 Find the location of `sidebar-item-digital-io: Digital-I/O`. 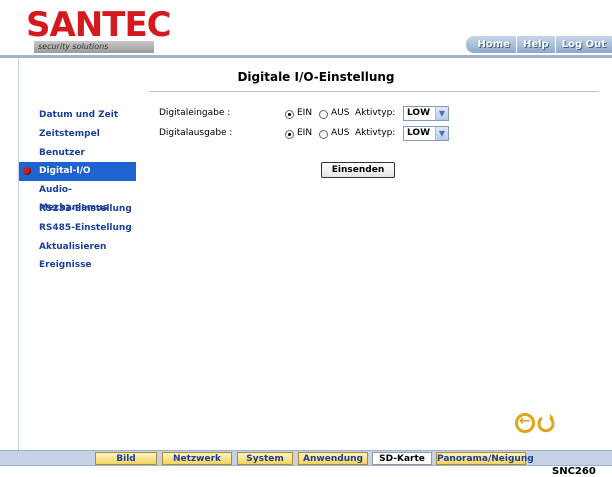

sidebar-item-digital-io: Digital-I/O is located at coordinates (77, 172).